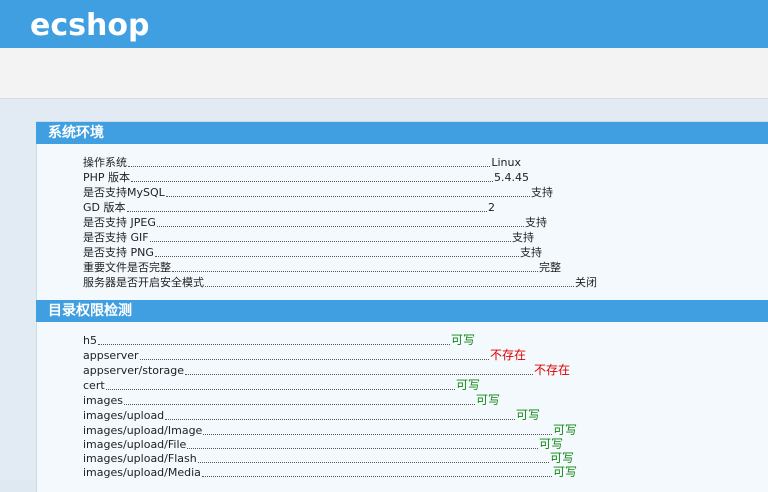 The height and width of the screenshot is (492, 768). Describe the element at coordinates (586, 282) in the screenshot. I see `env-value: 关闭` at that location.